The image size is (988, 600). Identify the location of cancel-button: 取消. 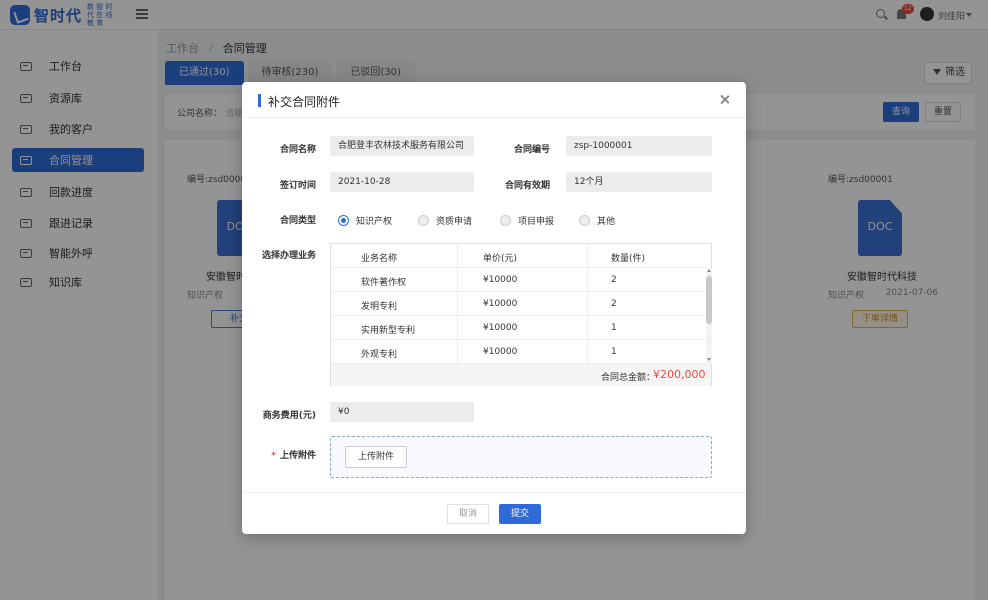
(468, 514).